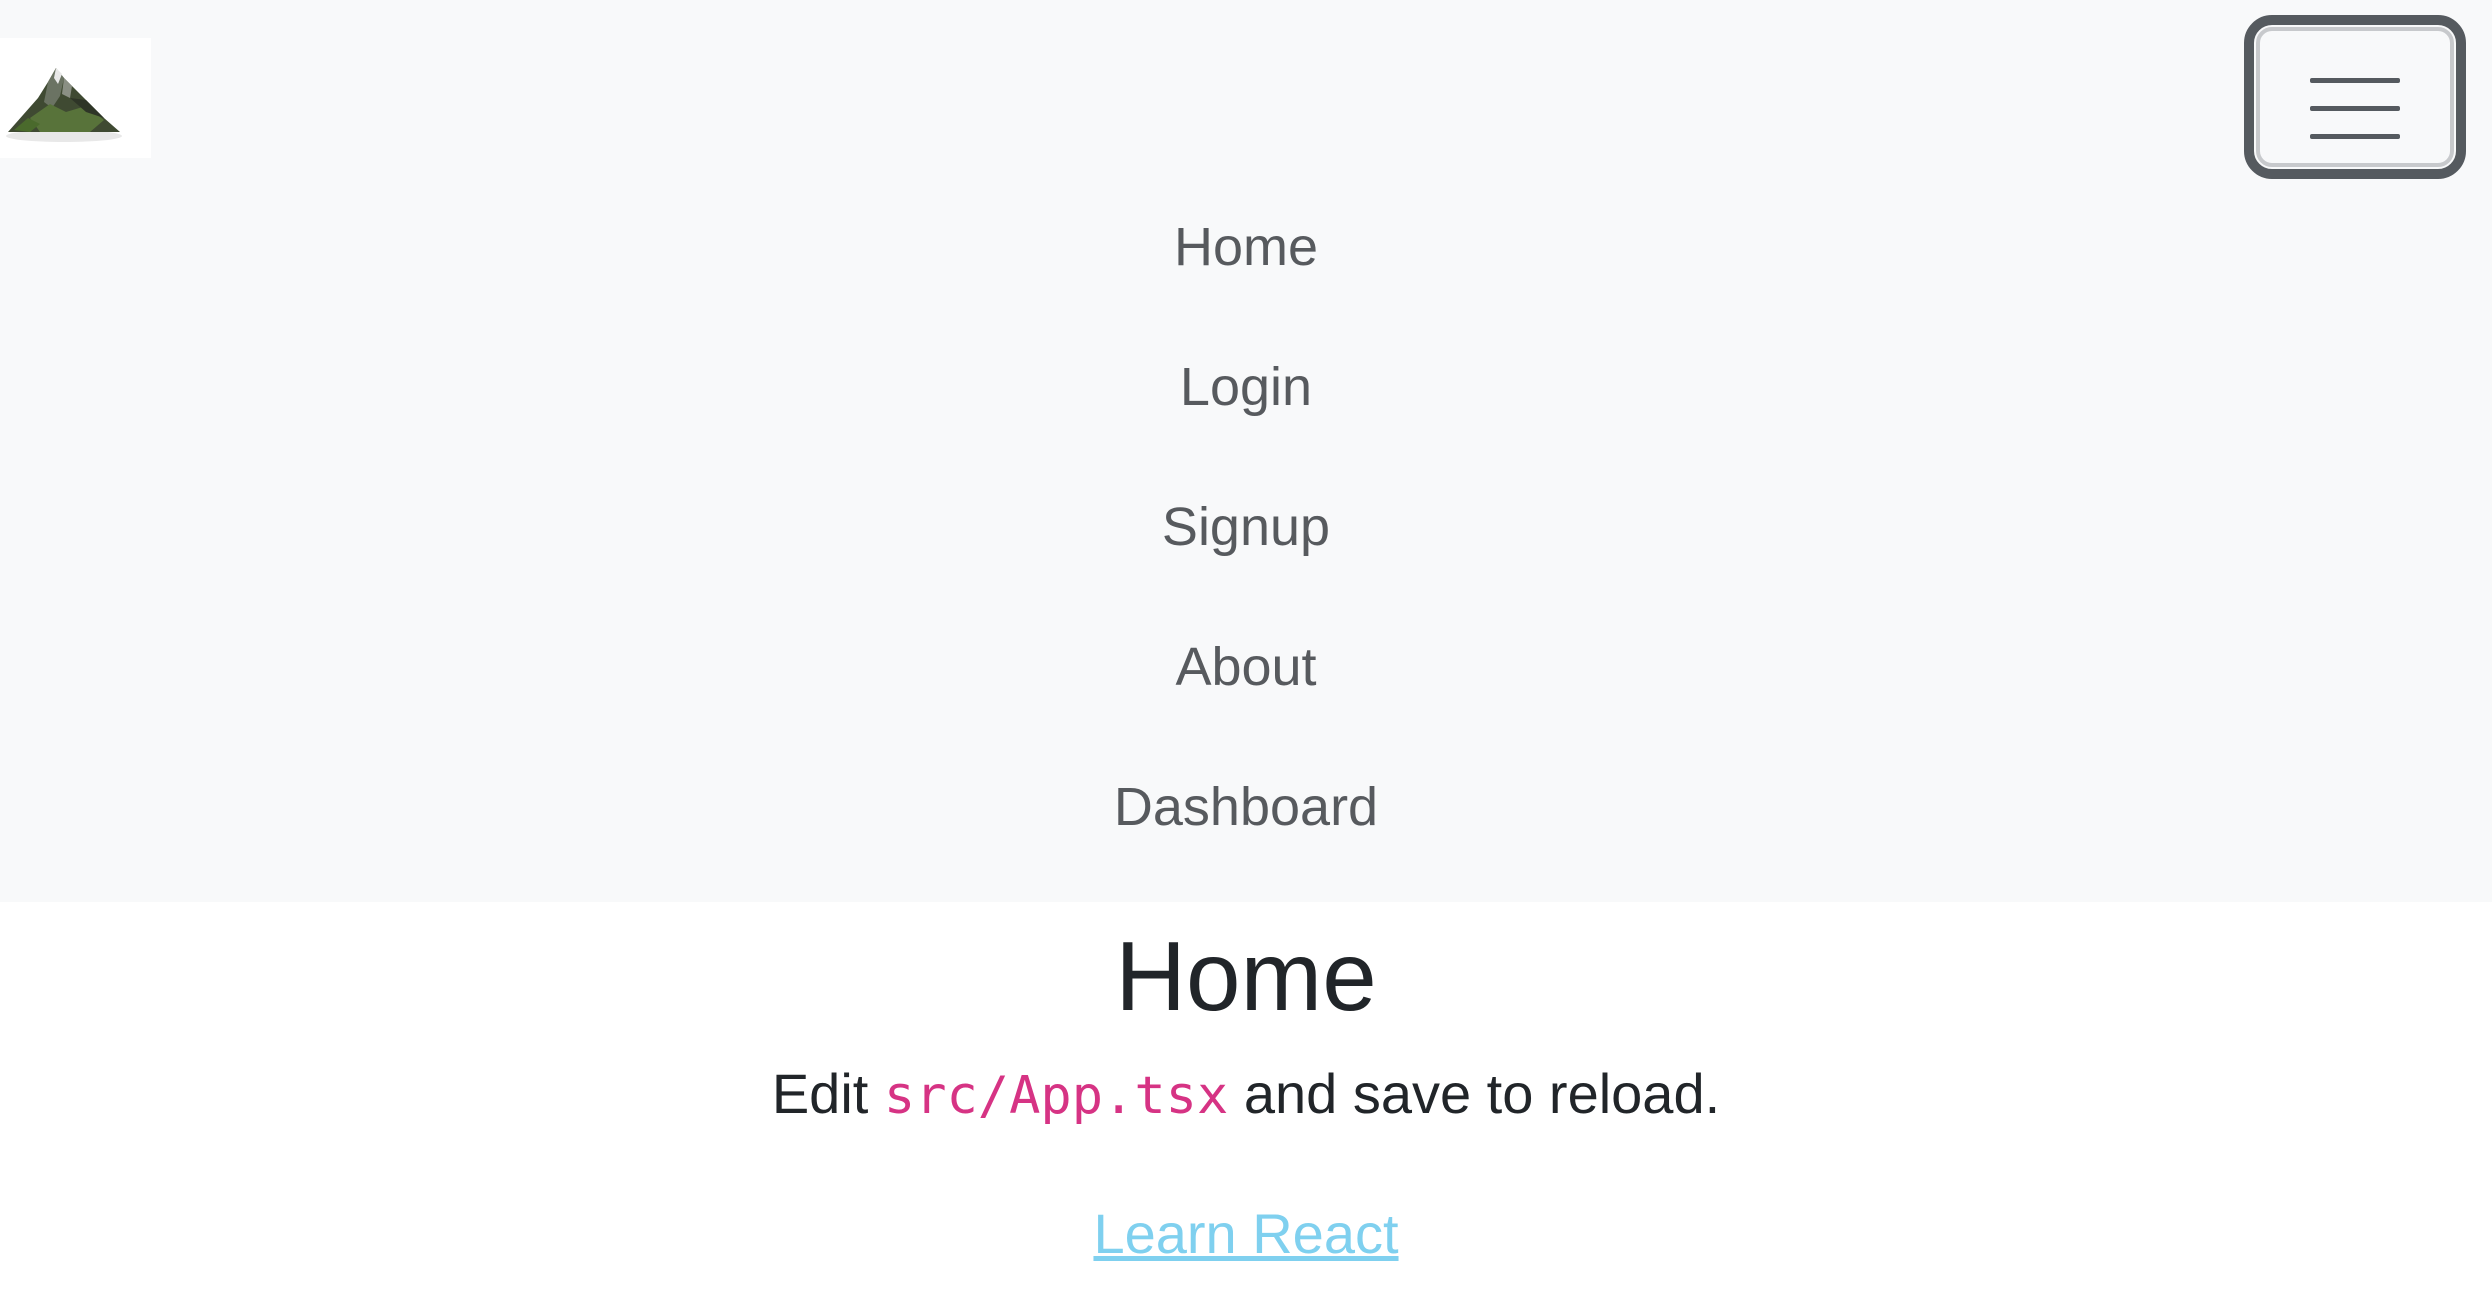 The image size is (2492, 1290). Describe the element at coordinates (1056, 1096) in the screenshot. I see `code-path: src/App.tsx` at that location.